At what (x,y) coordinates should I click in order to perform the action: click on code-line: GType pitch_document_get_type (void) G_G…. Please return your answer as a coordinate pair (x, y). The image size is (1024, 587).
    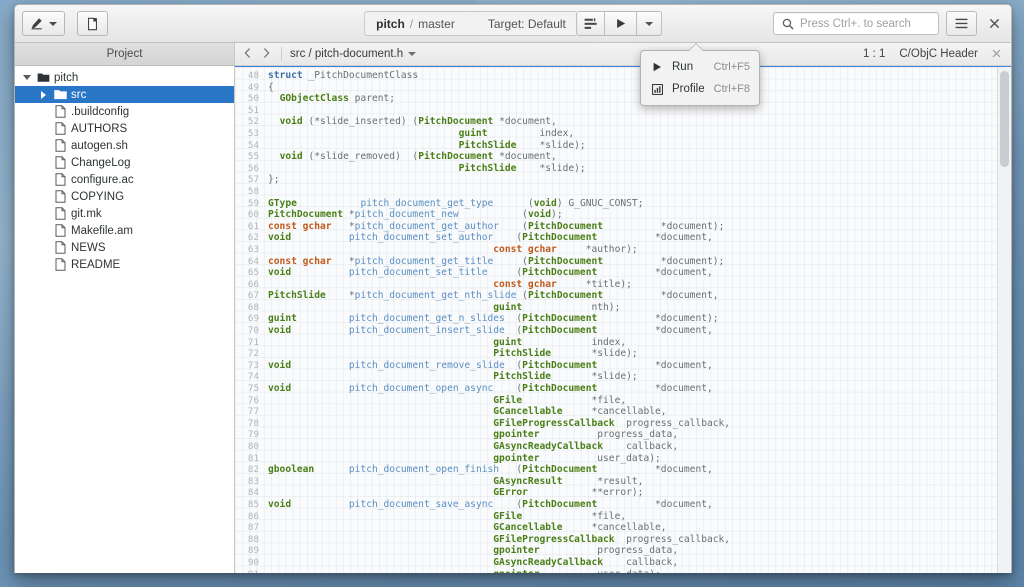
    Looking at the image, I should click on (632, 204).